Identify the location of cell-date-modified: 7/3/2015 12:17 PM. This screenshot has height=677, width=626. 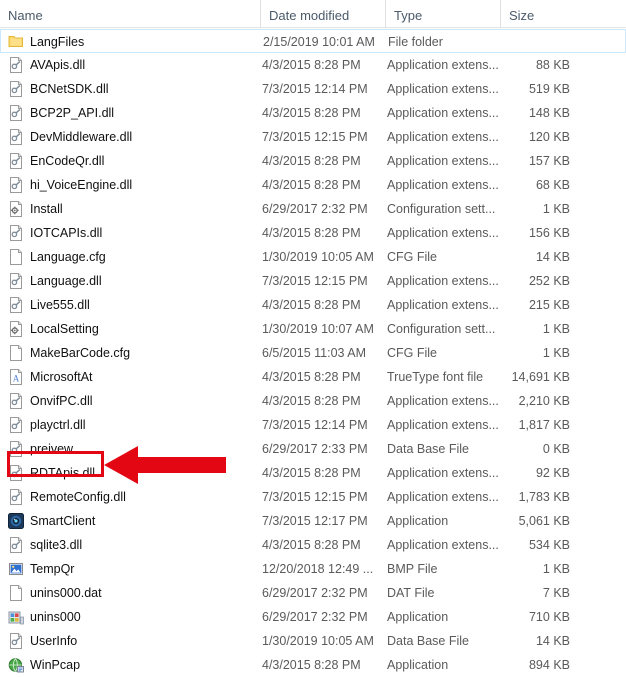
(315, 521).